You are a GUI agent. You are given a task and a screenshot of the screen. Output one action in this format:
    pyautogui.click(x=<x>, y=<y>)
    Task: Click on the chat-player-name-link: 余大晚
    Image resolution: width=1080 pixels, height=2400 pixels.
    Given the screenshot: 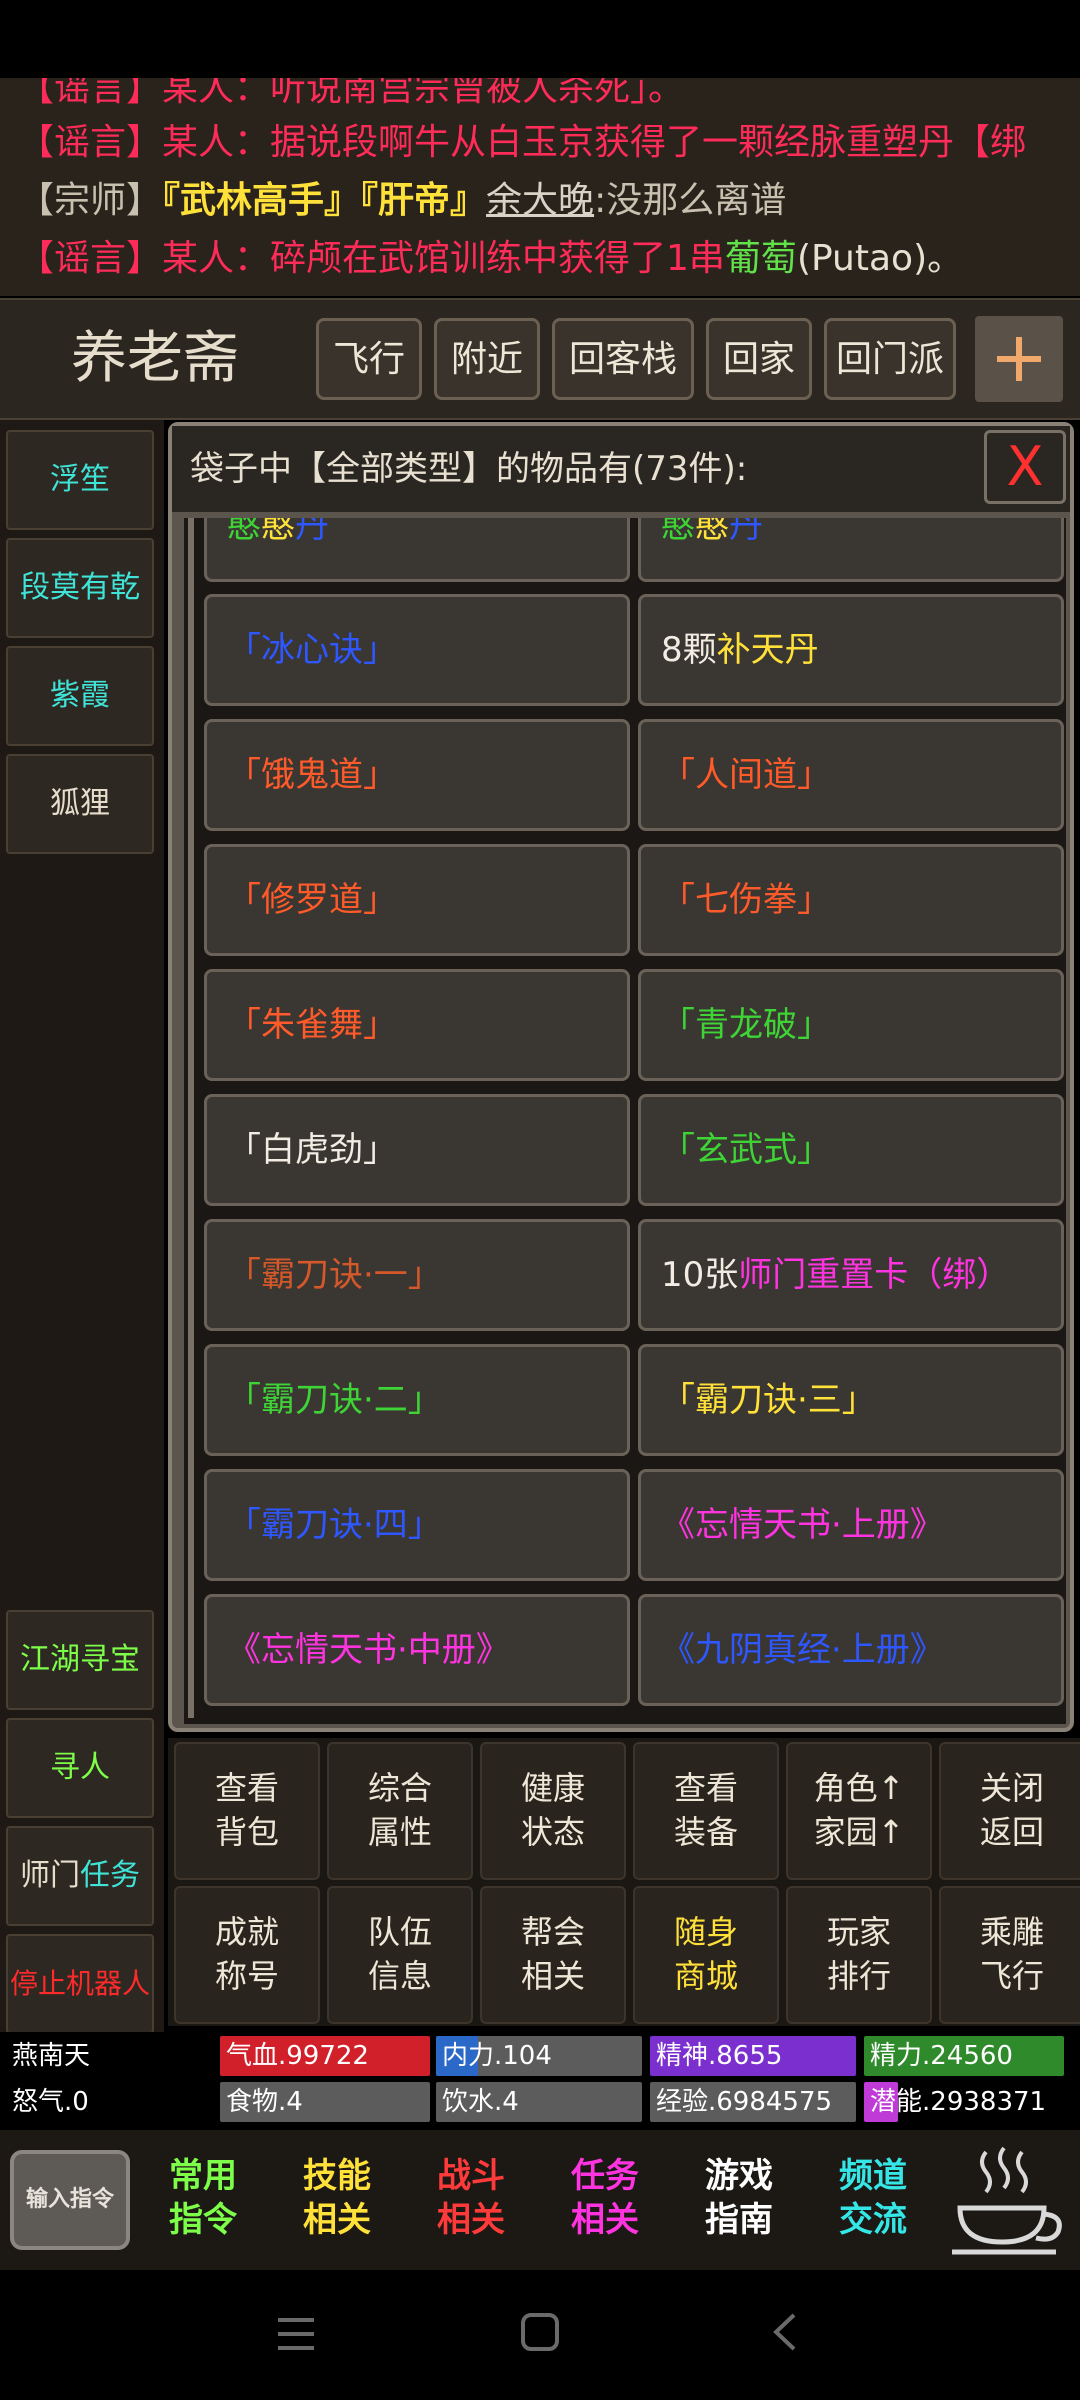 What is the action you would take?
    pyautogui.click(x=540, y=200)
    